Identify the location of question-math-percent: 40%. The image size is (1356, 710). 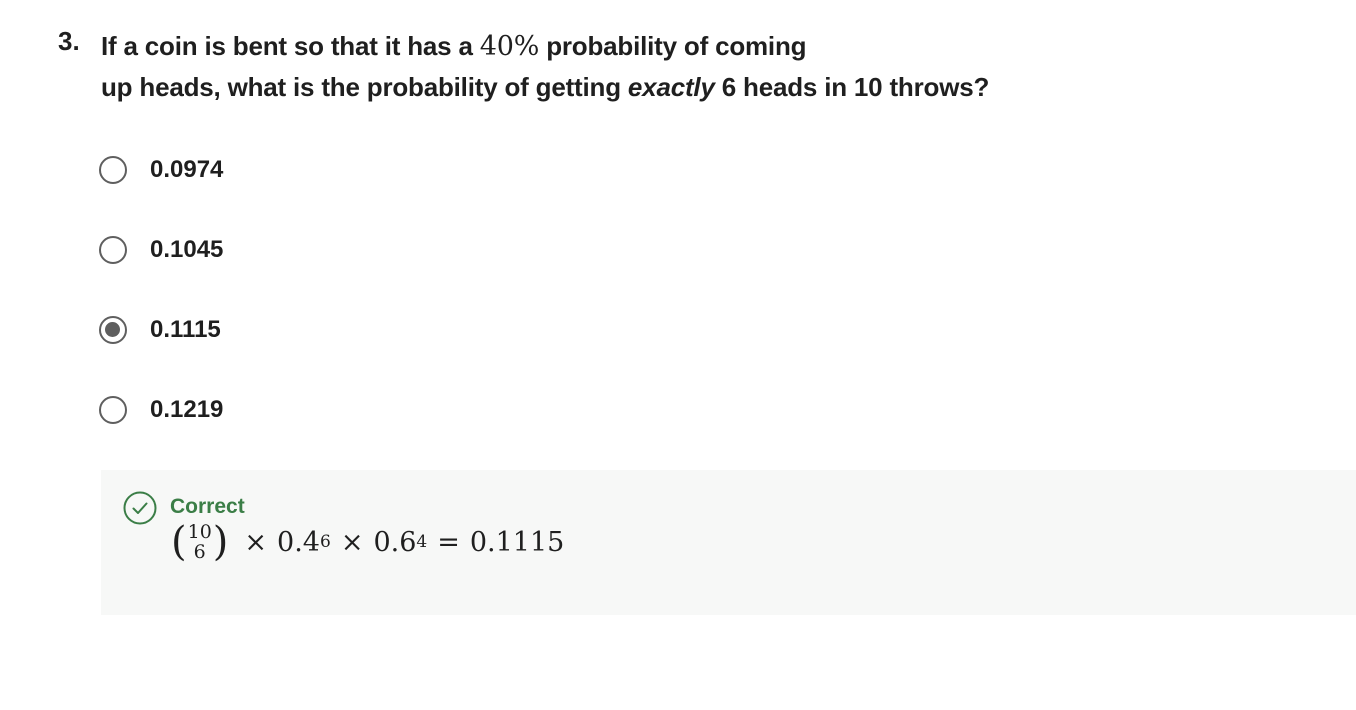
(509, 46).